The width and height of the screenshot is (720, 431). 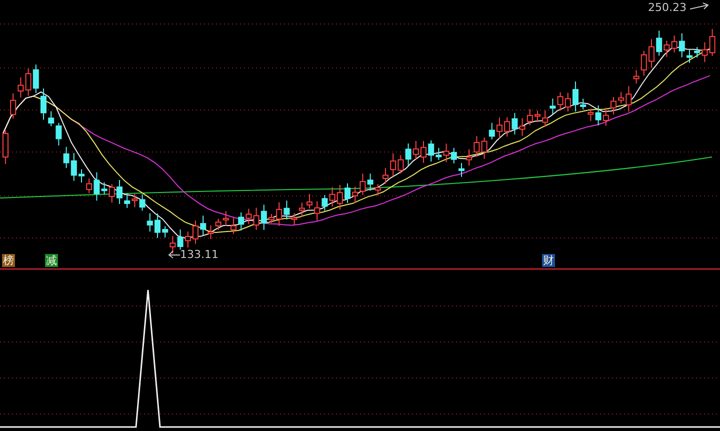 I want to click on signal-tag: 财, so click(x=548, y=260).